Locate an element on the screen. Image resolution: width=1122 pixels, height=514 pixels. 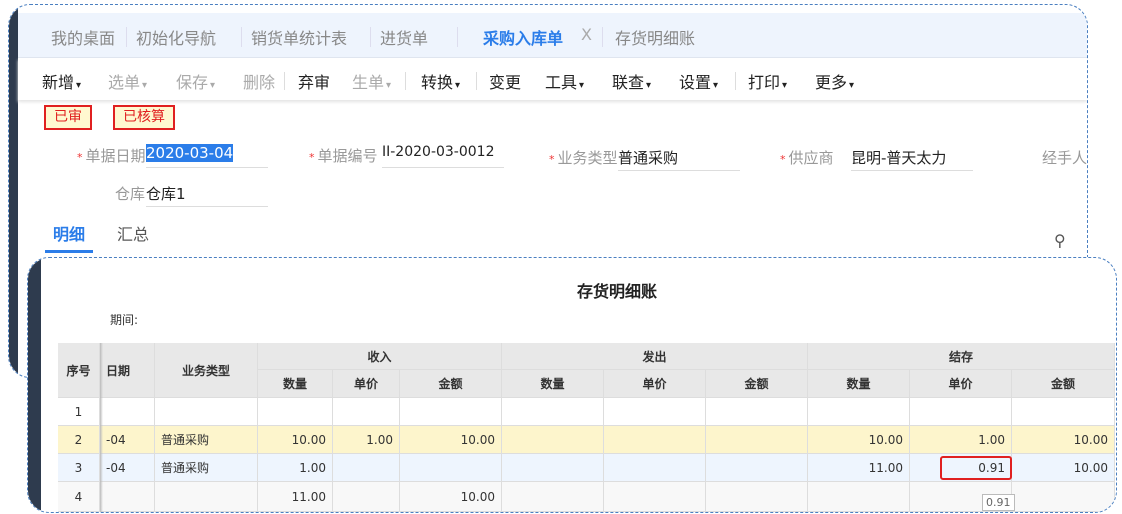
toolbar-button-7: 变更 is located at coordinates (505, 81).